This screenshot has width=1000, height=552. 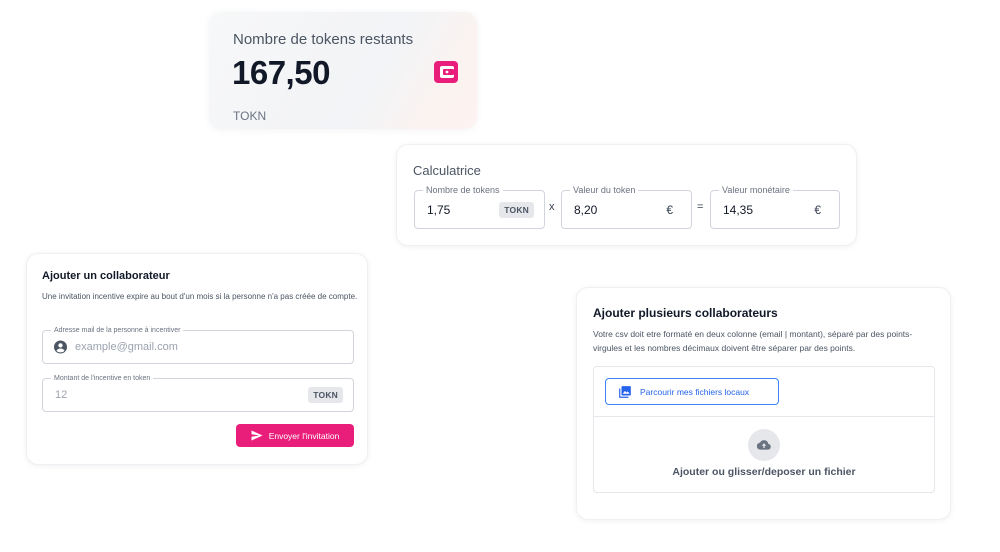 What do you see at coordinates (281, 72) in the screenshot?
I see `balance-amount: 167,50` at bounding box center [281, 72].